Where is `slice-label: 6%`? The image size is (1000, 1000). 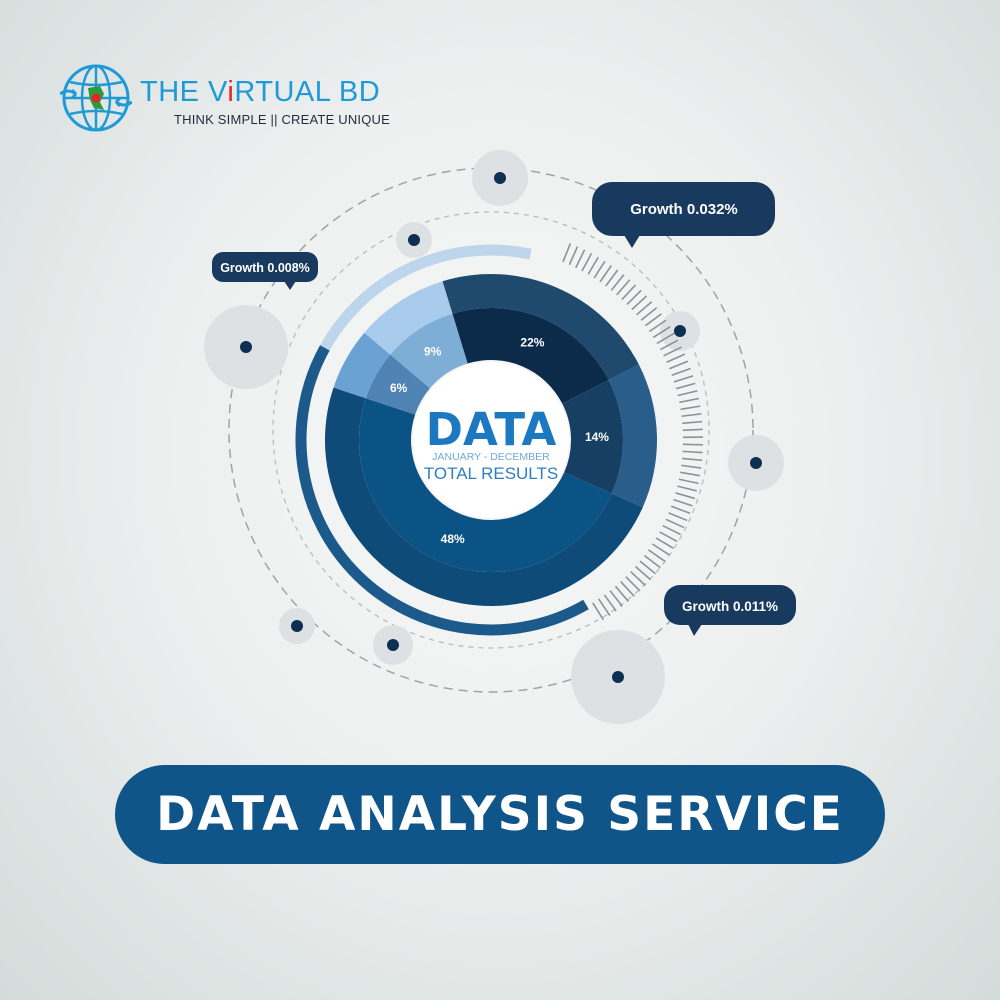 slice-label: 6% is located at coordinates (399, 388).